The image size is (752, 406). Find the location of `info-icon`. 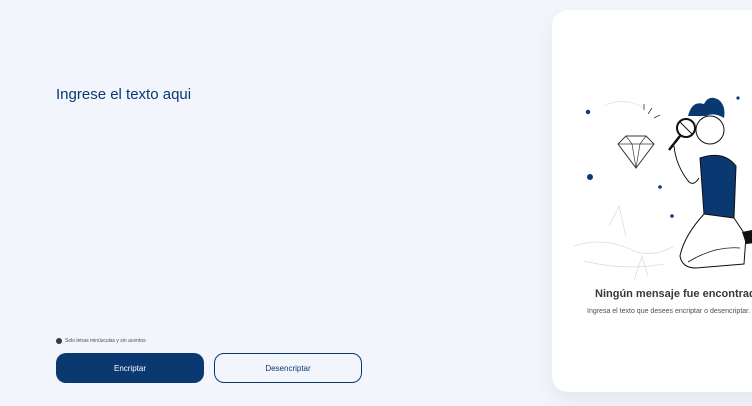

info-icon is located at coordinates (59, 341).